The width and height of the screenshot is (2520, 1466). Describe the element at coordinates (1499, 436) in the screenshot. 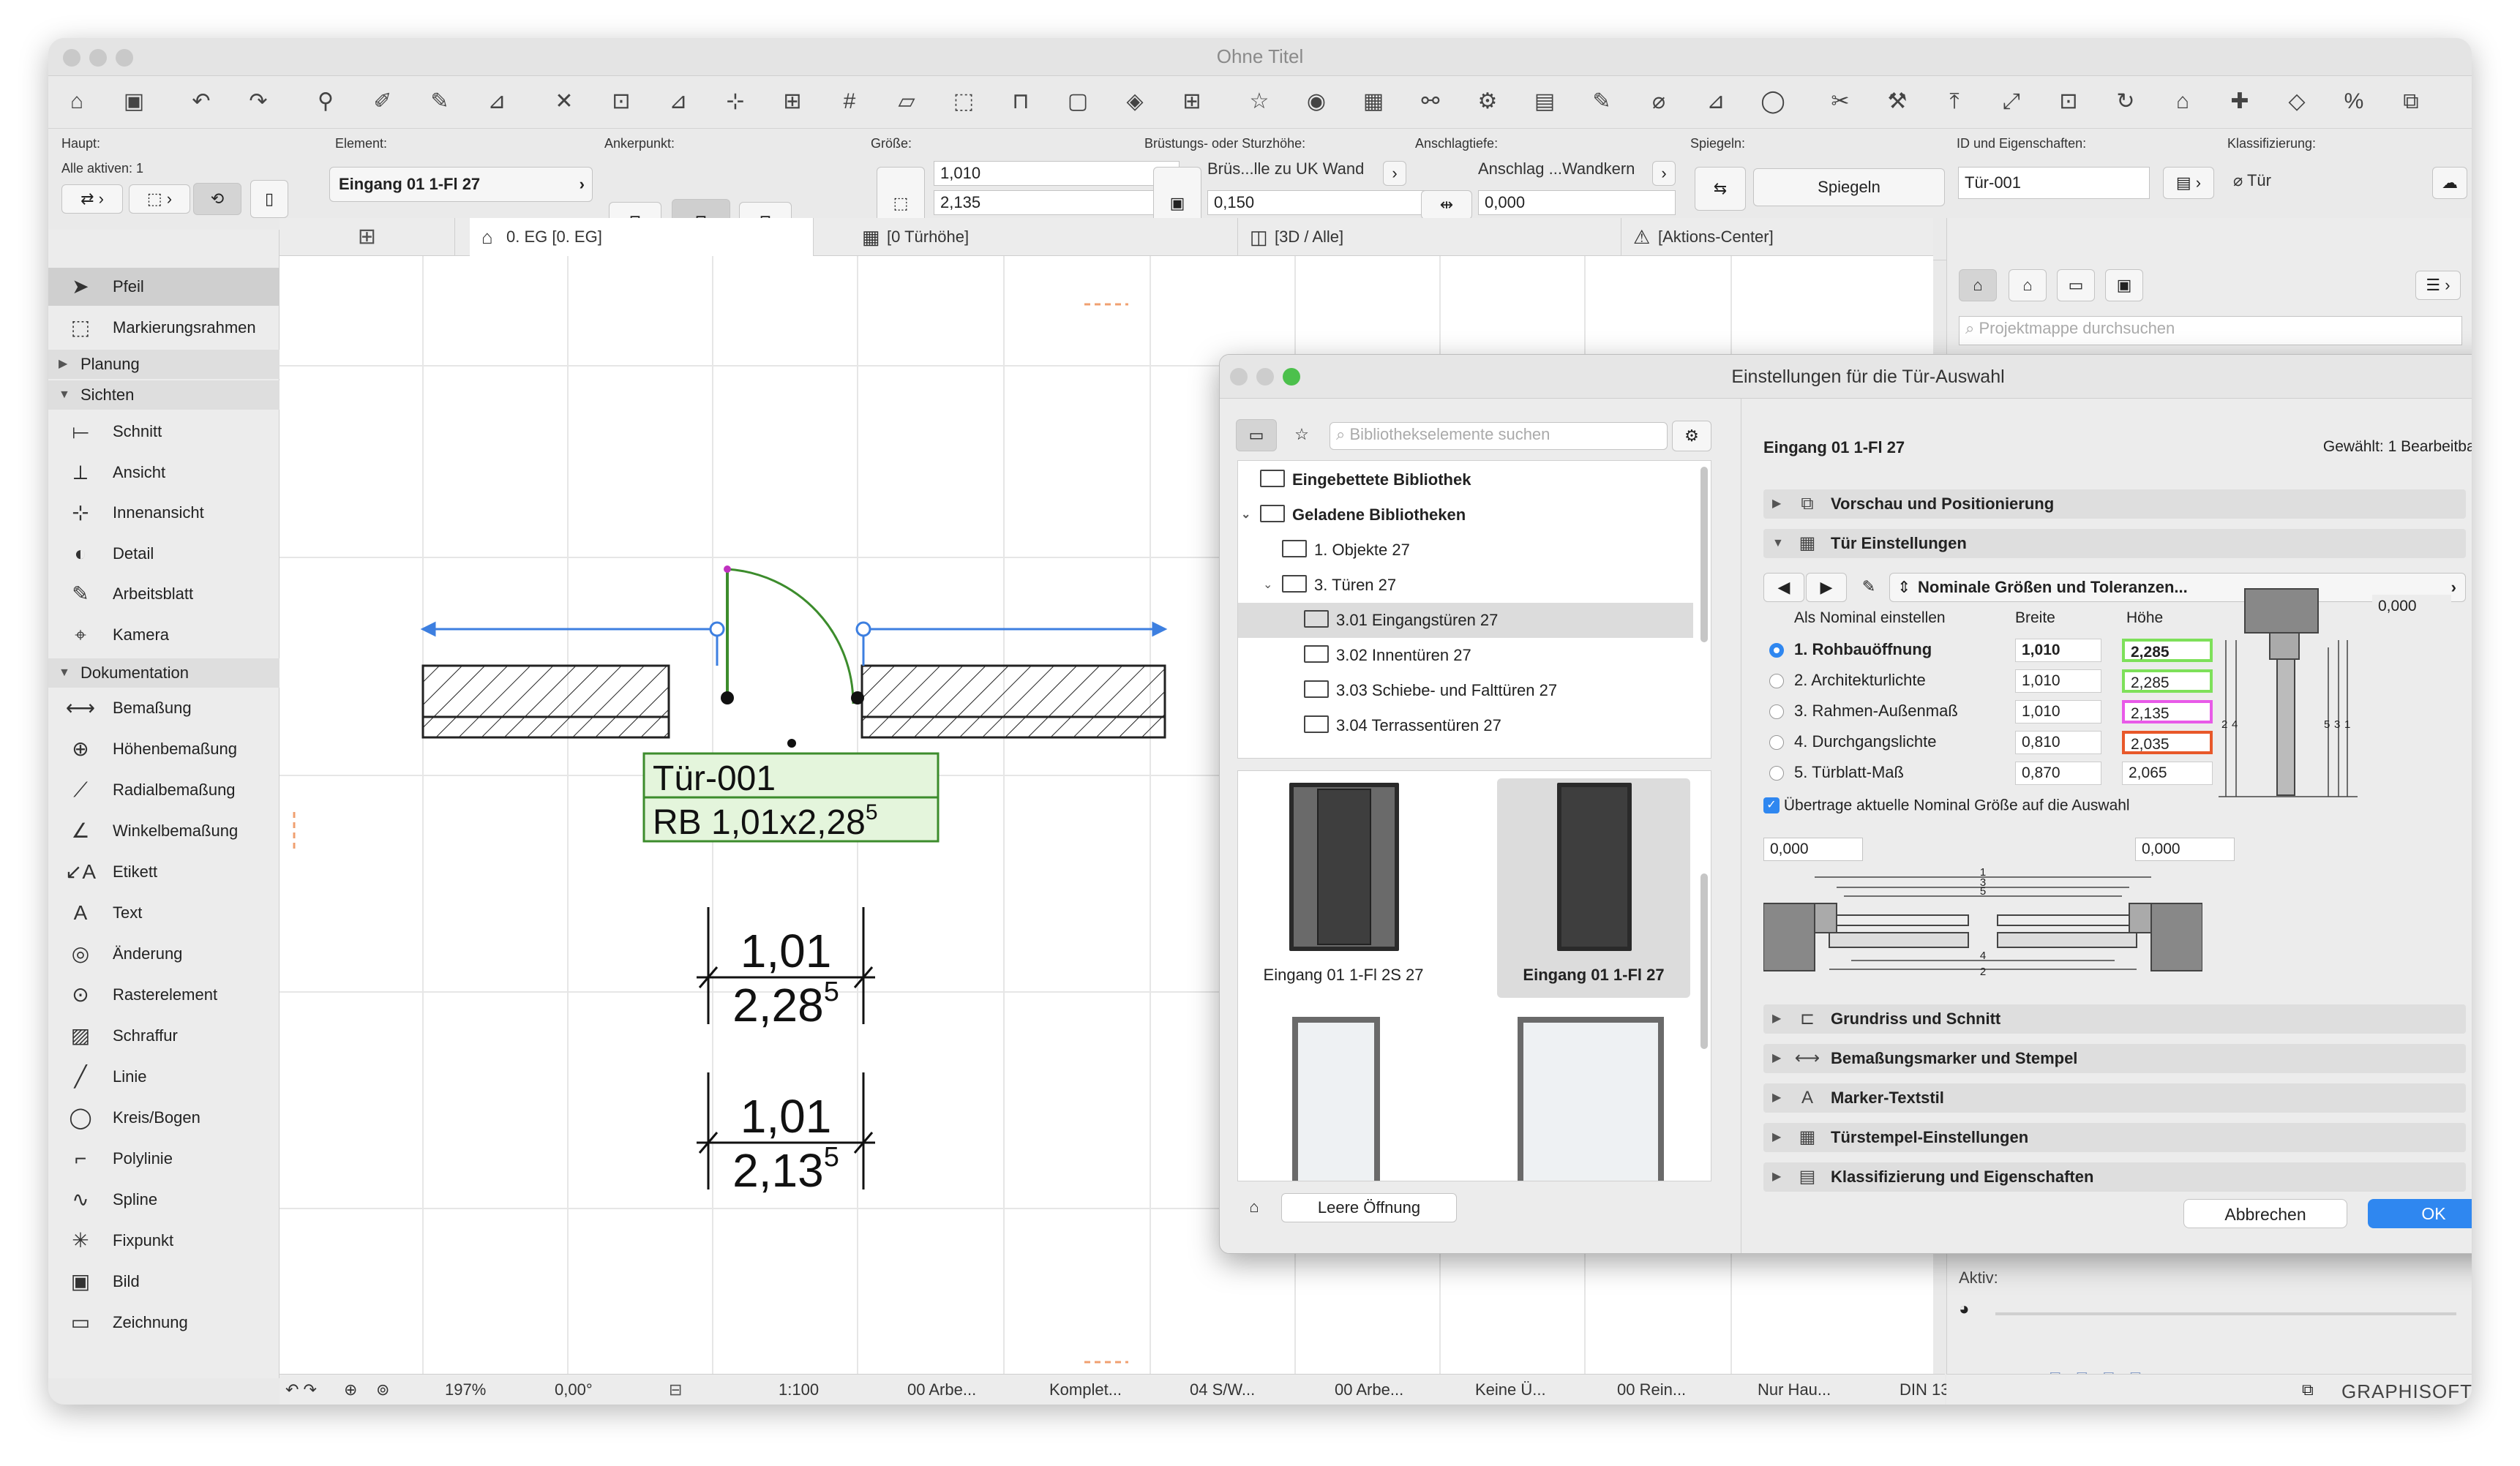

I see `library-search: ⌕ Bibliothekselemente suchen` at that location.